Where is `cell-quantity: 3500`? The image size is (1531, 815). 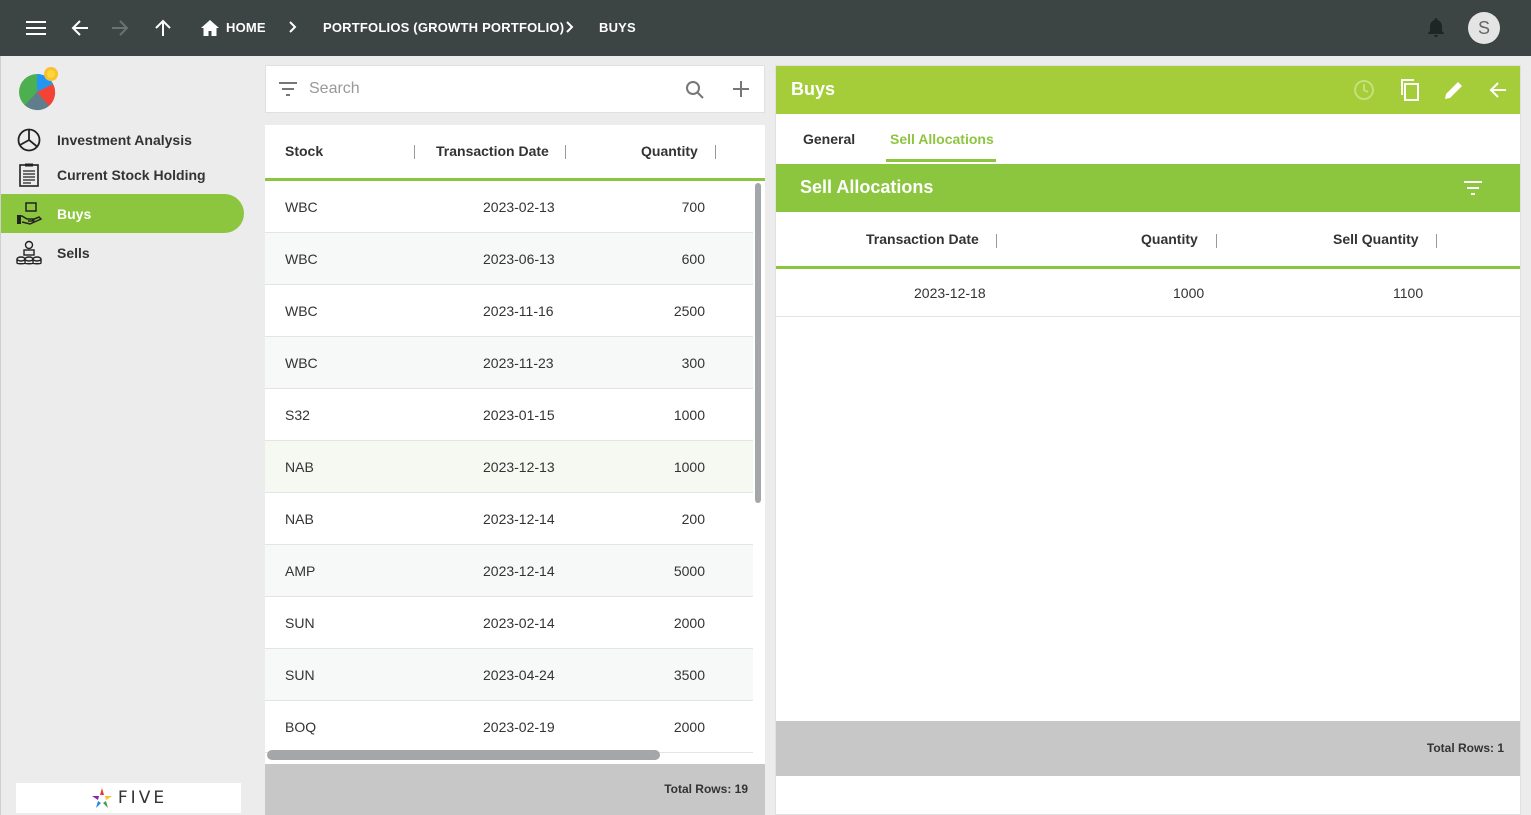 cell-quantity: 3500 is located at coordinates (689, 675).